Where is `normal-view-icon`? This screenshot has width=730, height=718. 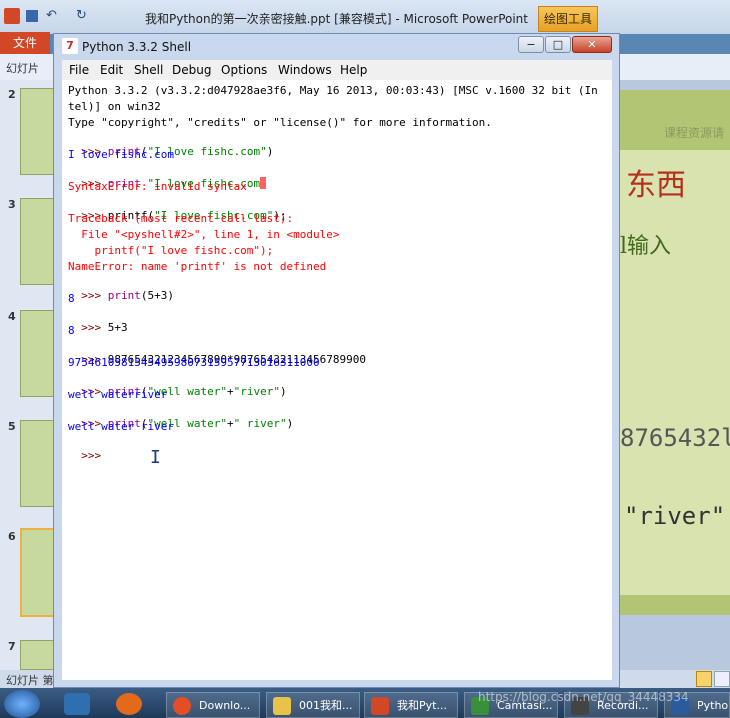
normal-view-icon is located at coordinates (704, 679).